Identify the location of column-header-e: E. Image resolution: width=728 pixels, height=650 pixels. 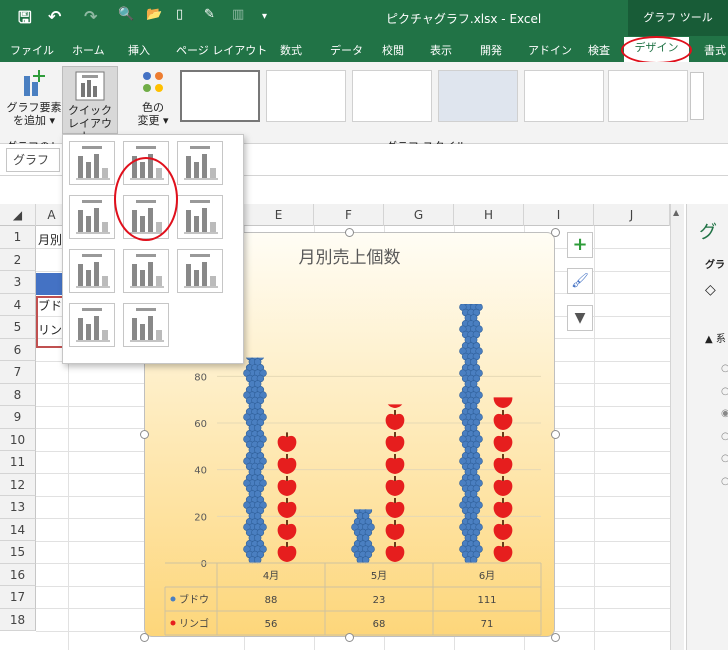
(279, 215).